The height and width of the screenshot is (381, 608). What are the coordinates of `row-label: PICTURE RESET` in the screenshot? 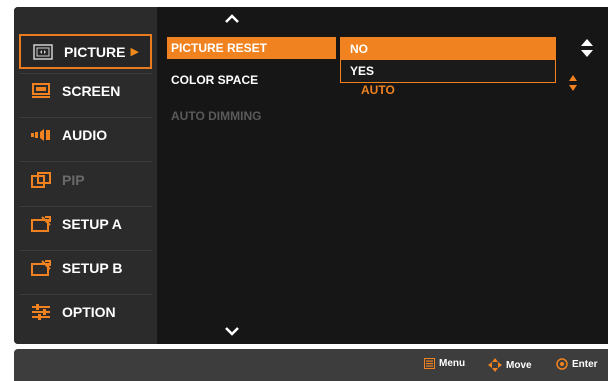 It's located at (219, 48).